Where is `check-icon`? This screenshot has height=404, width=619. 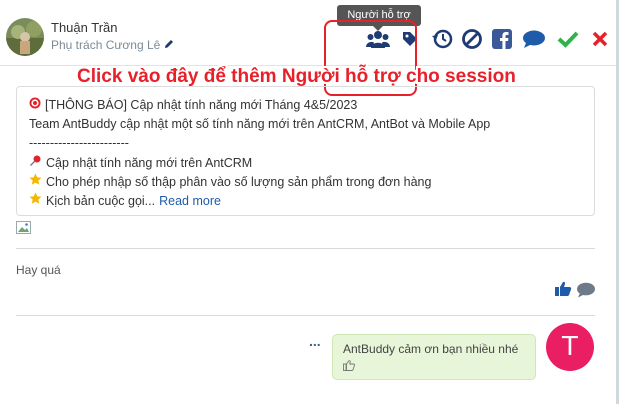
check-icon is located at coordinates (568, 41).